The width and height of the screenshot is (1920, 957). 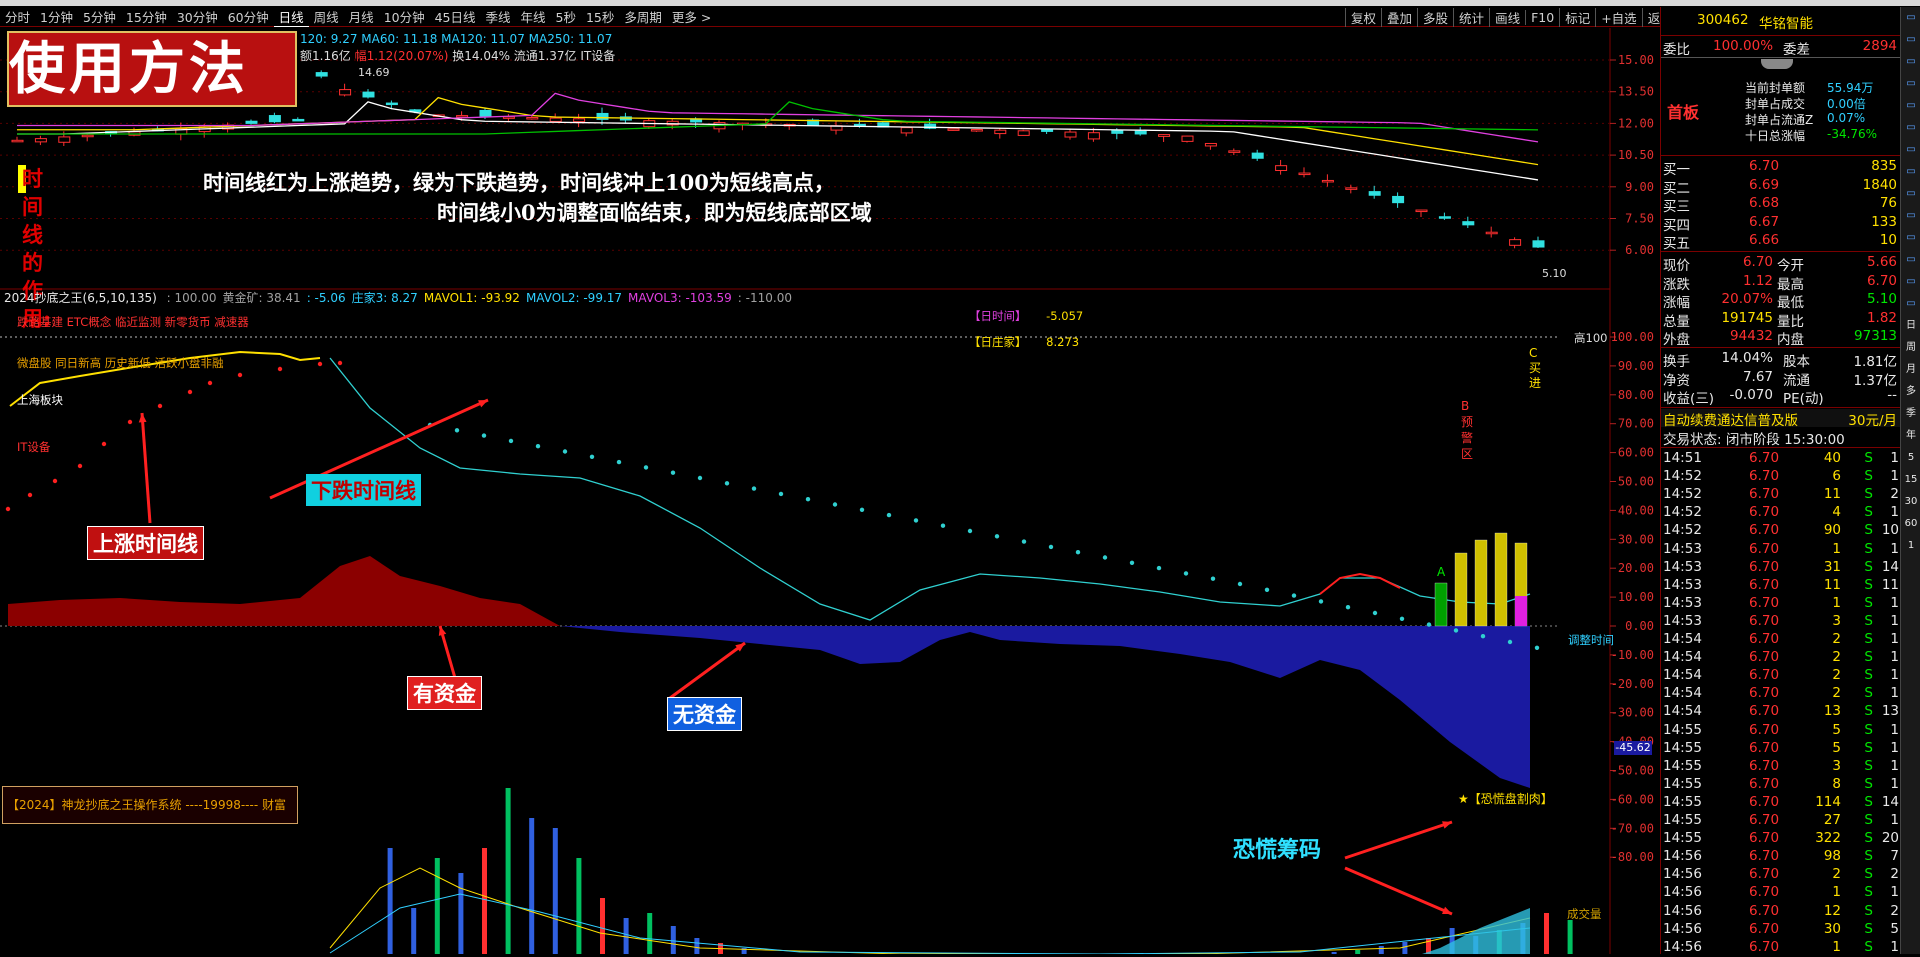 I want to click on toolbar-button: F10, so click(x=1542, y=17).